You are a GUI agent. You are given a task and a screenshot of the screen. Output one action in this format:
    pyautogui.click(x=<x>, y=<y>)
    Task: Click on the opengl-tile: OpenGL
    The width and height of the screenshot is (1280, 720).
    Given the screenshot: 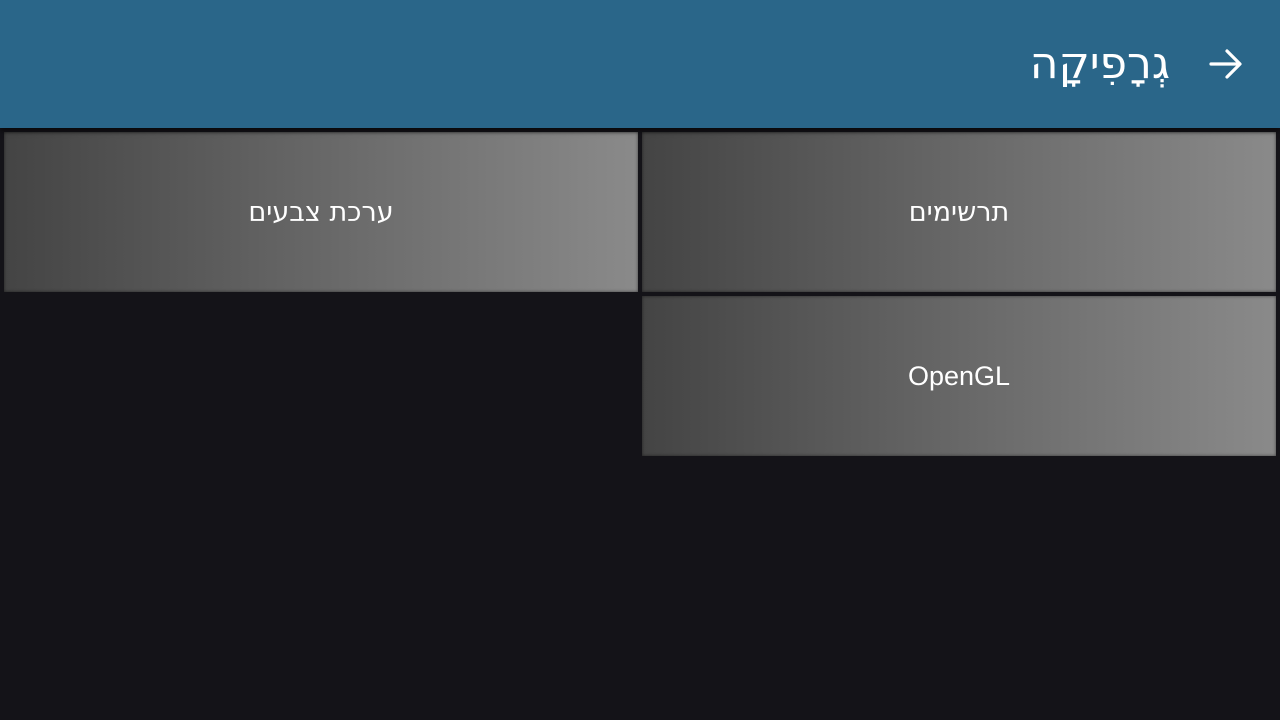 What is the action you would take?
    pyautogui.click(x=959, y=376)
    